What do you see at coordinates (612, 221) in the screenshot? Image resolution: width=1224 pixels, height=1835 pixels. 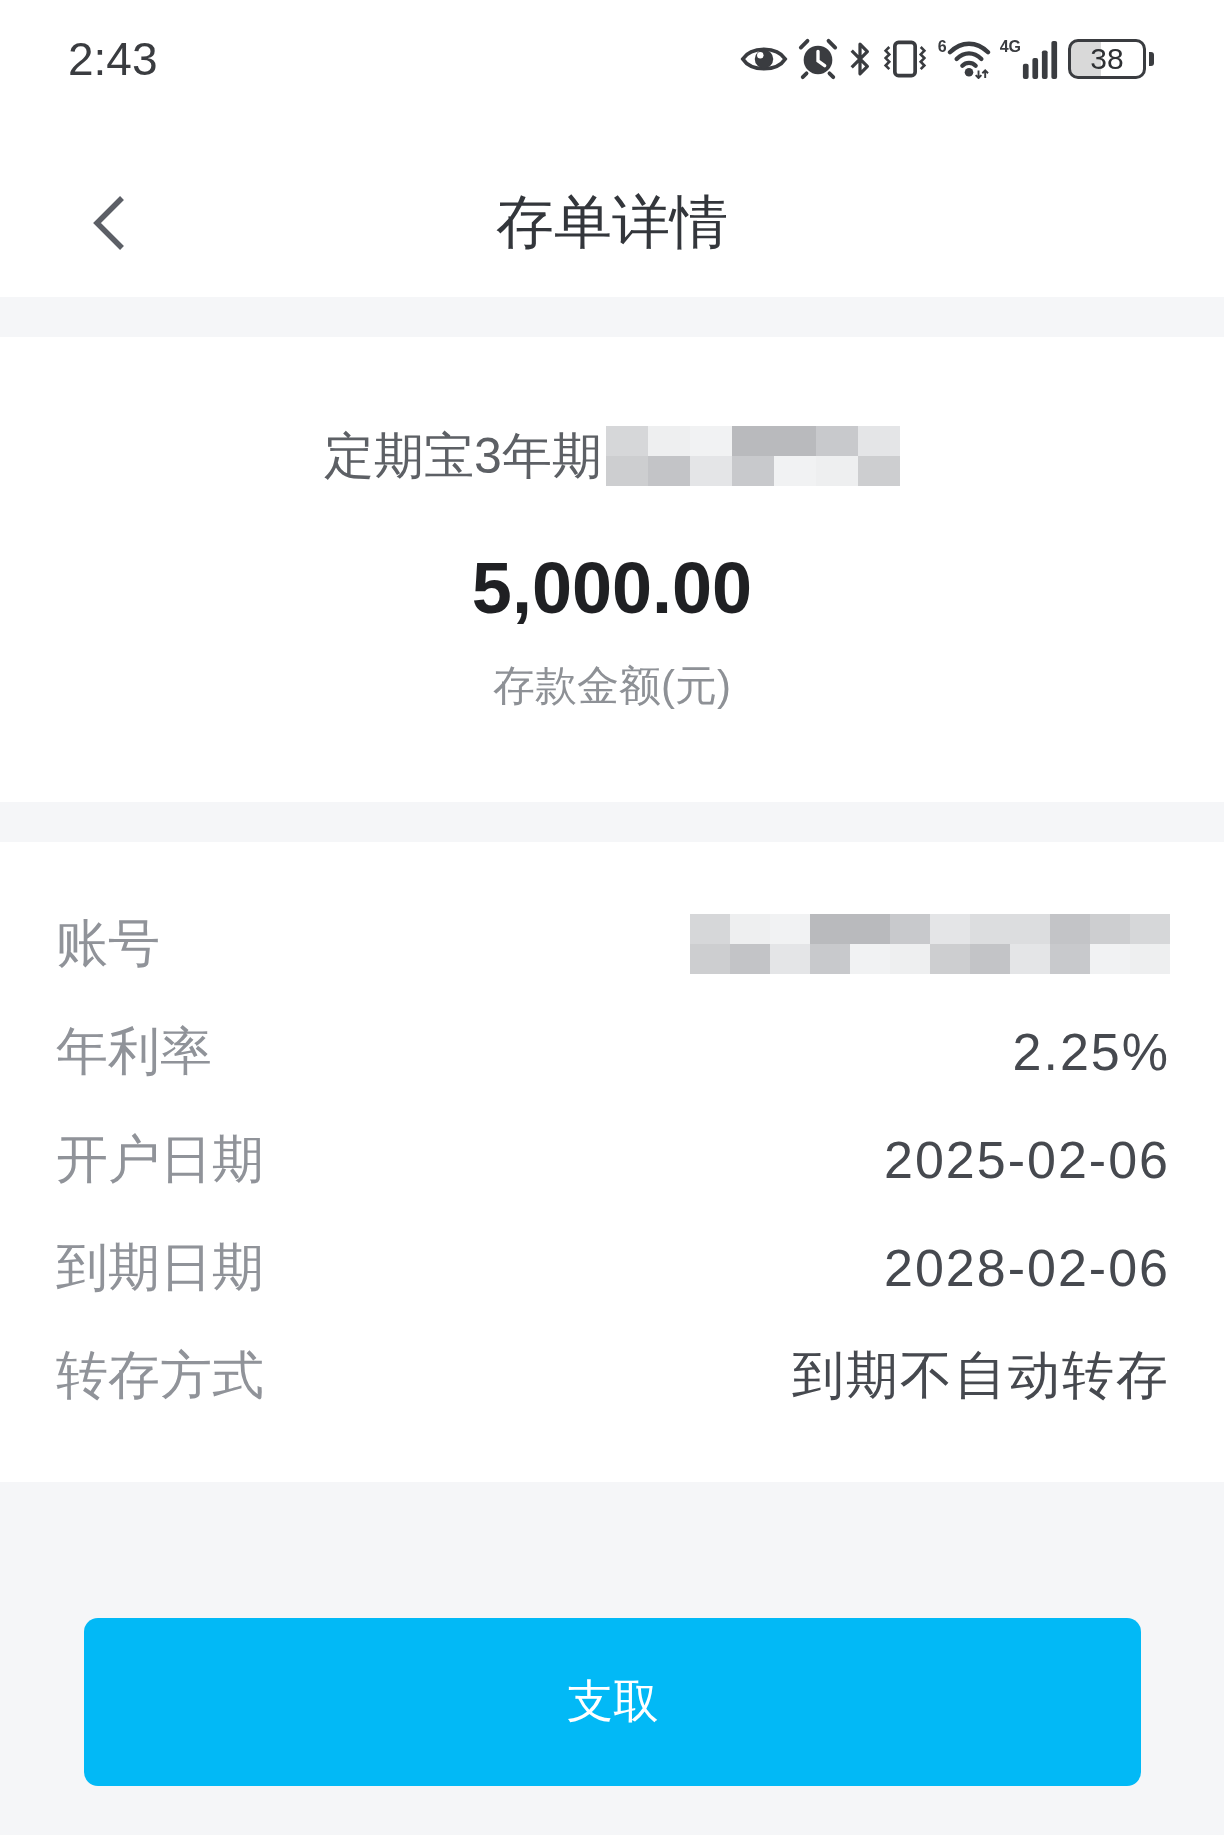 I see `page-title: 存单详情` at bounding box center [612, 221].